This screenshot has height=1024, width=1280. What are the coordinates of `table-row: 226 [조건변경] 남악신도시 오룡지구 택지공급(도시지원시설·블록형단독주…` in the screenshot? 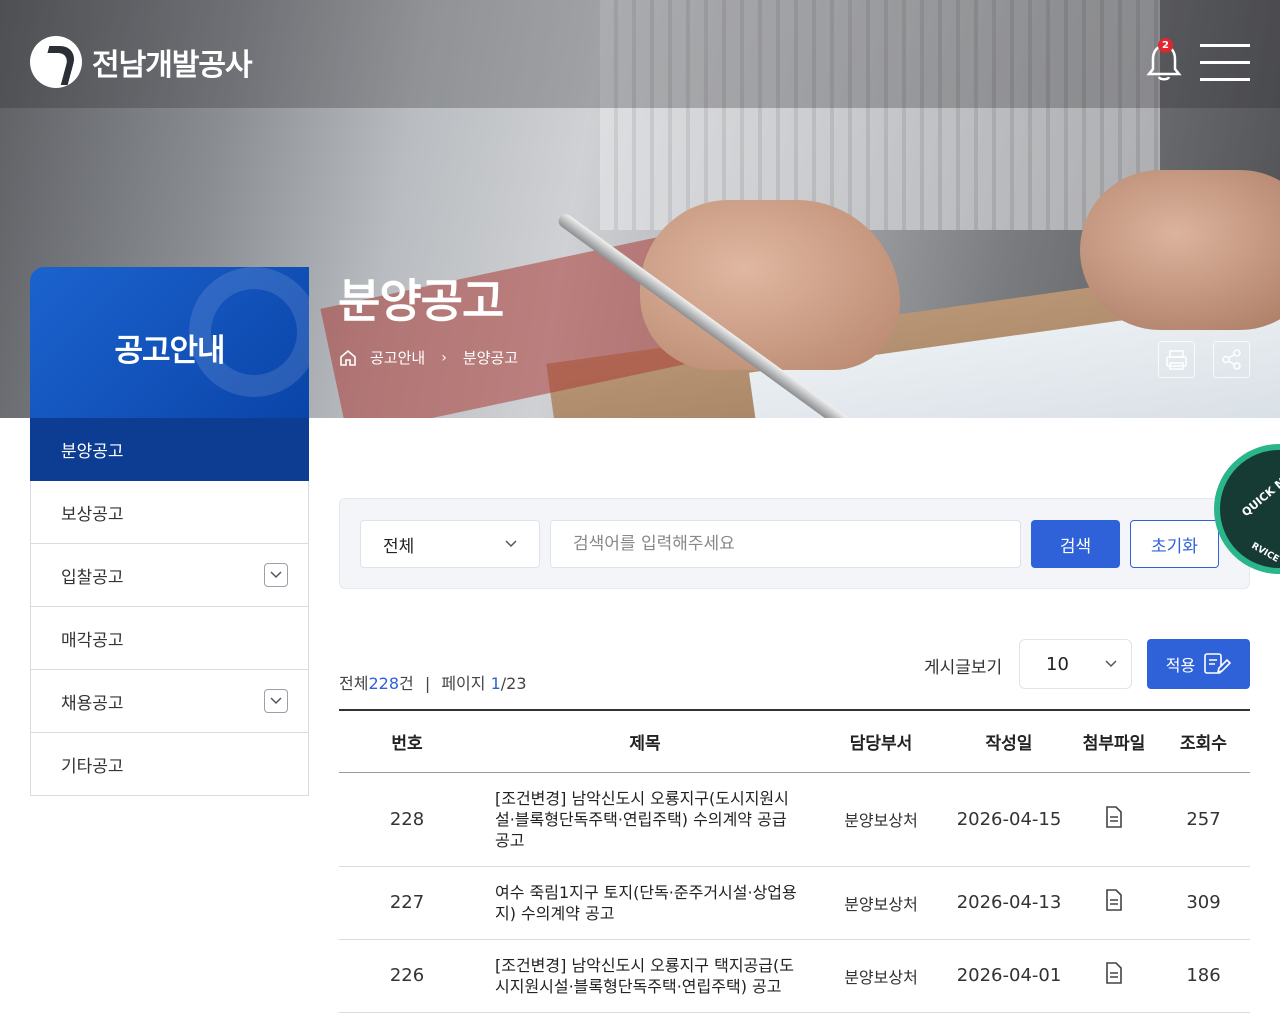 It's located at (794, 976).